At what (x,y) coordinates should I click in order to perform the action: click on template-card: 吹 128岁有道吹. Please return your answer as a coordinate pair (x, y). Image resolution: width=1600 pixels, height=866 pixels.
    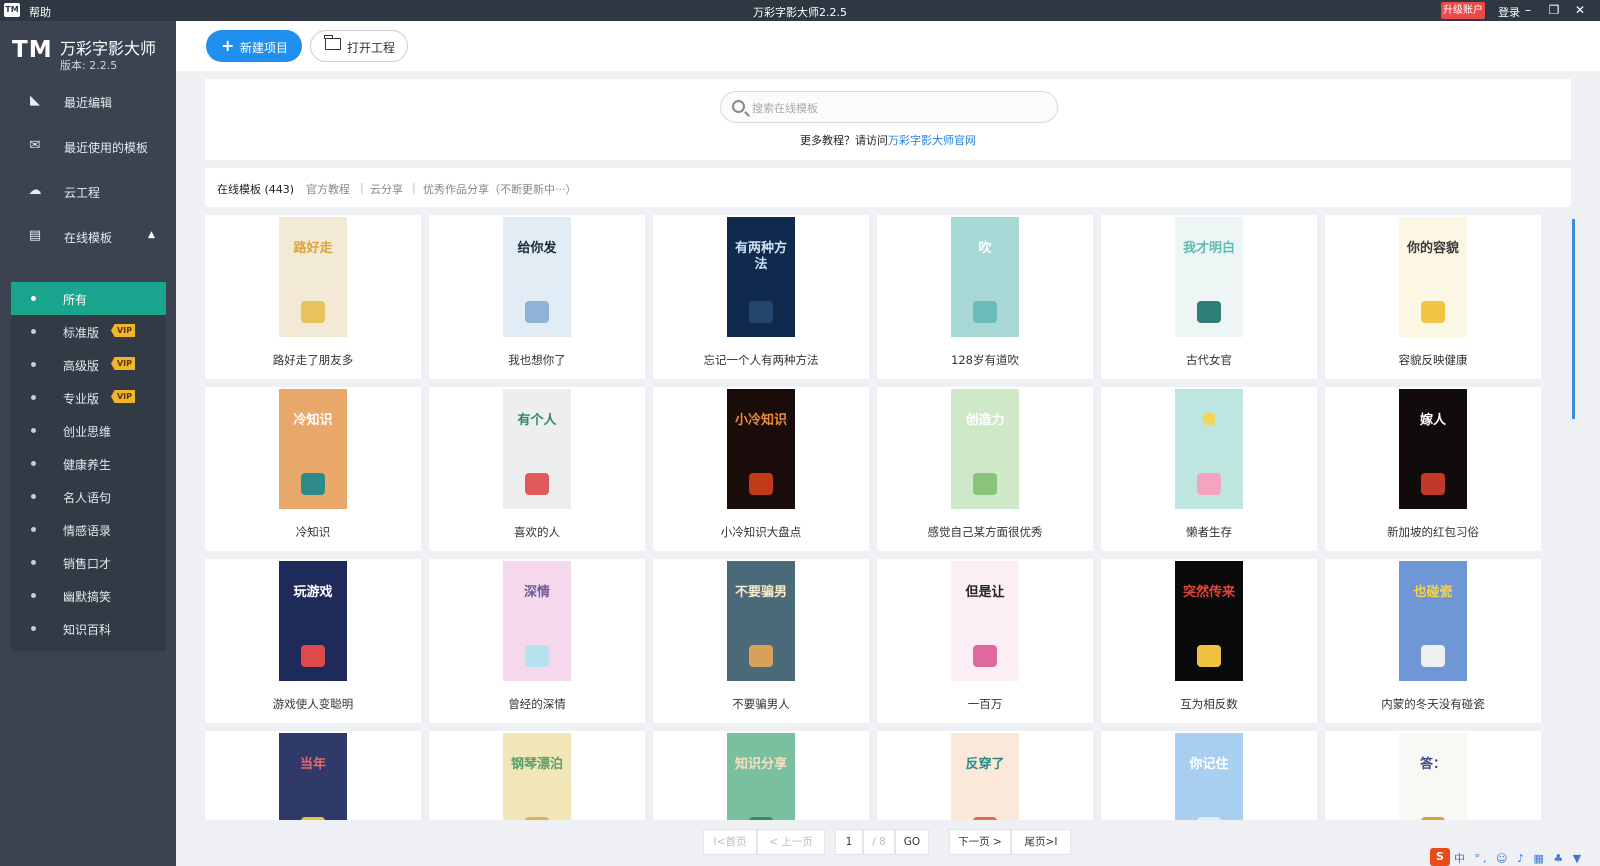
    Looking at the image, I should click on (985, 297).